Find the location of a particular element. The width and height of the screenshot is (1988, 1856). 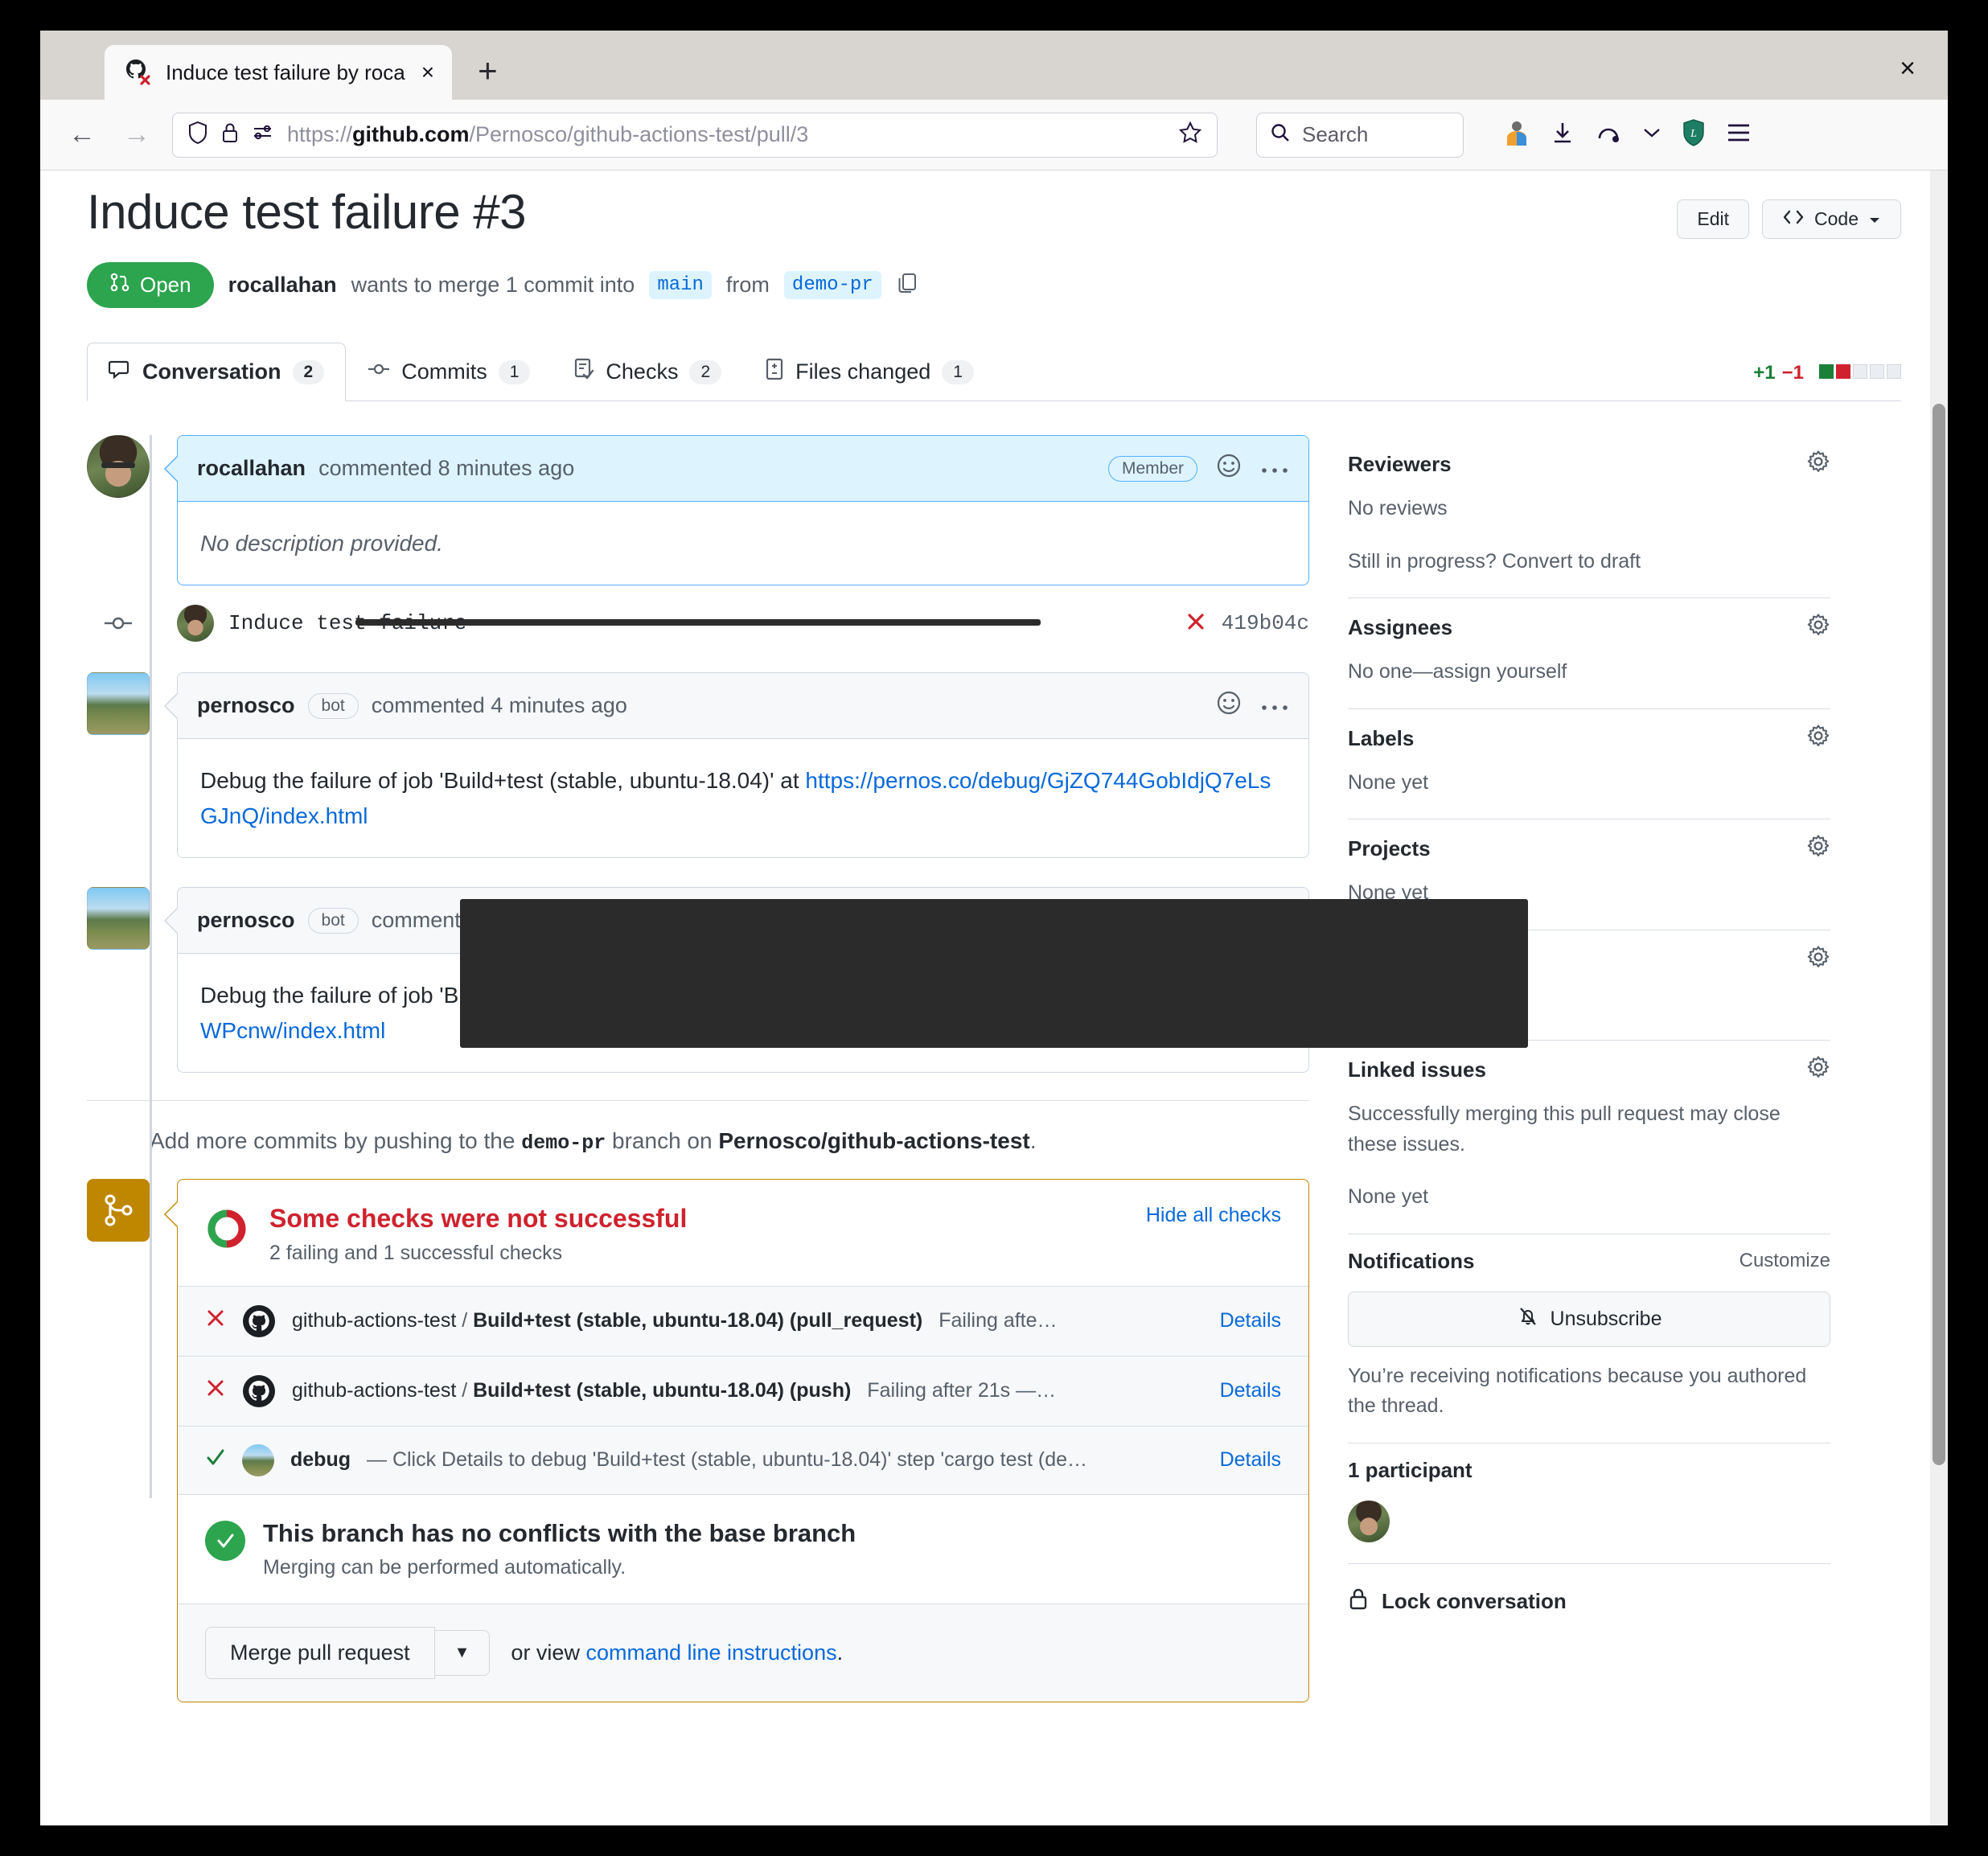

commit-status: 419b04c is located at coordinates (1247, 623).